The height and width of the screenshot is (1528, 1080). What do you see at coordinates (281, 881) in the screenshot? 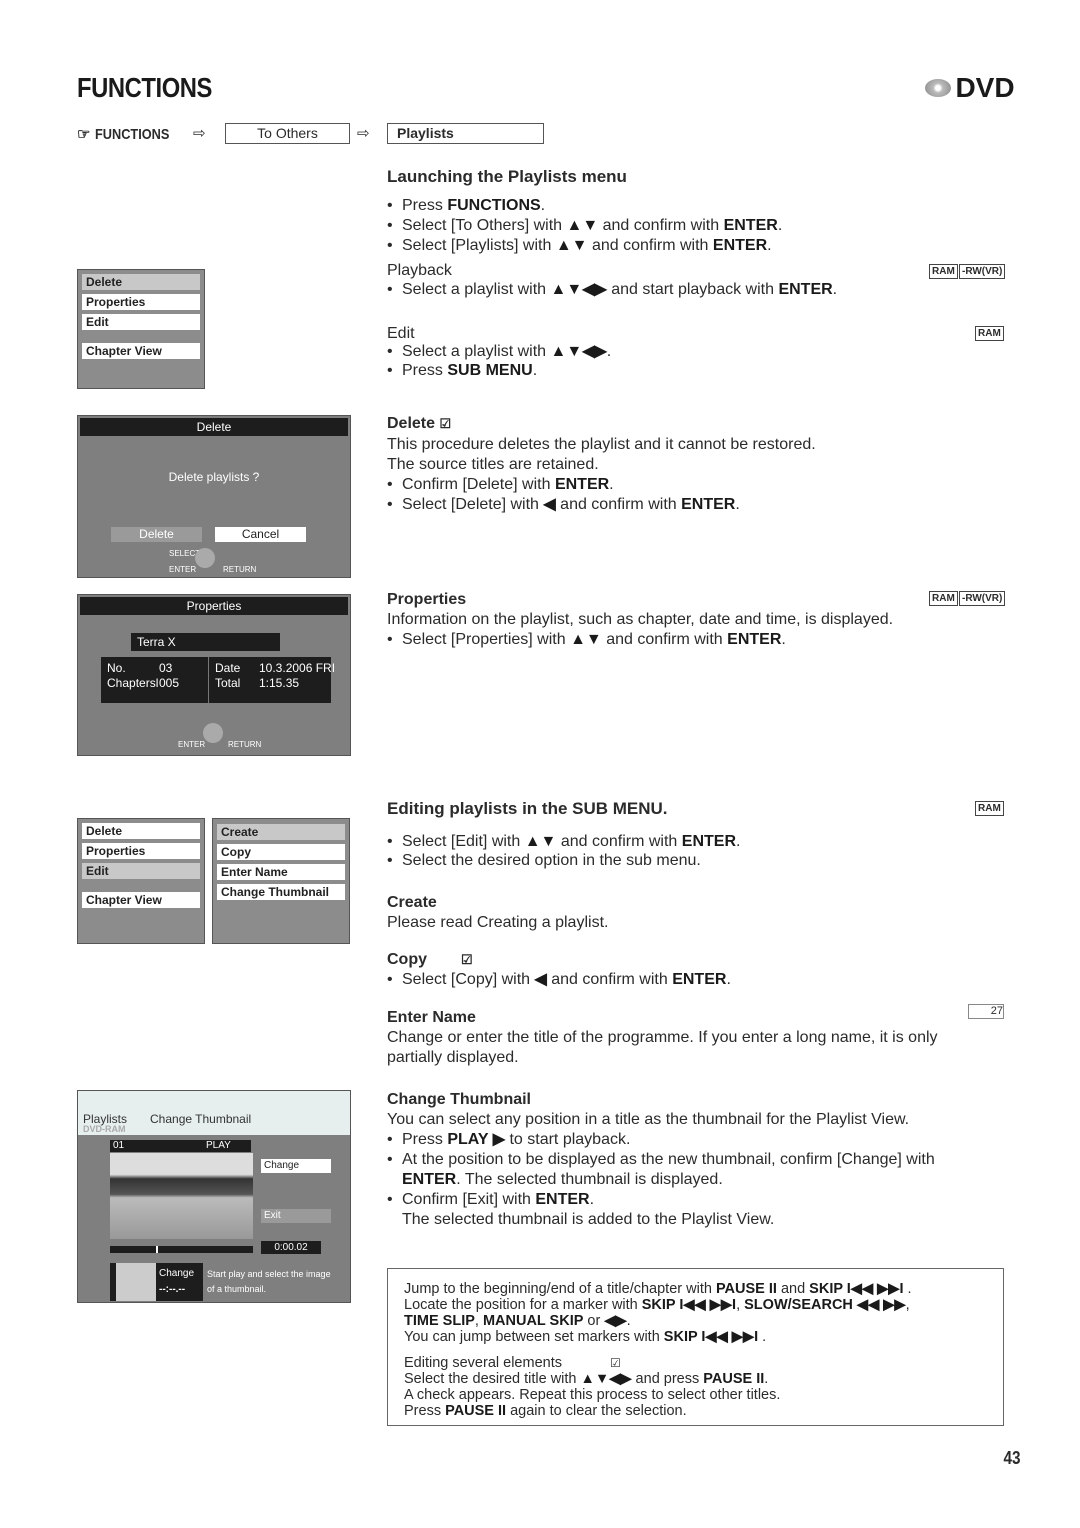
I see `submenu-screen: Create Copy Enter Name Change Thumbnail` at bounding box center [281, 881].